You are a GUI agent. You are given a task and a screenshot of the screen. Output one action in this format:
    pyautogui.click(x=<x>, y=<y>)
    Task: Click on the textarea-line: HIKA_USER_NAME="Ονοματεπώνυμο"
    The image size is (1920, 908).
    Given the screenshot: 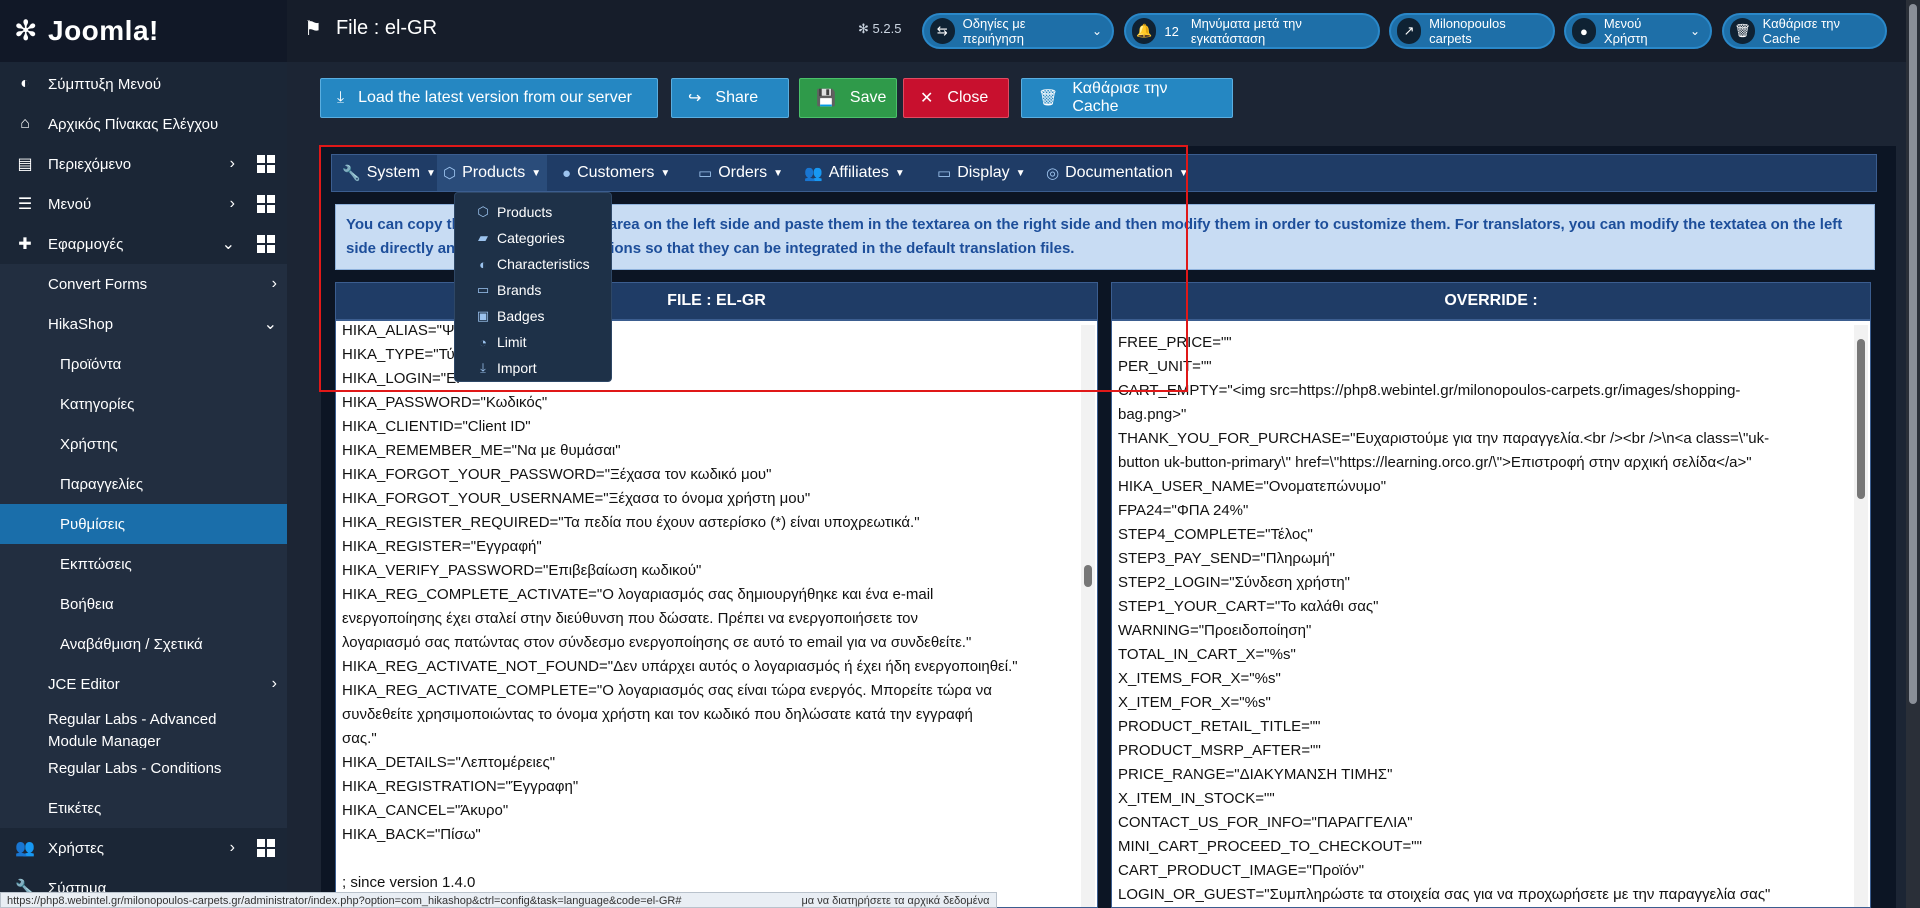 What is the action you would take?
    pyautogui.click(x=1252, y=486)
    